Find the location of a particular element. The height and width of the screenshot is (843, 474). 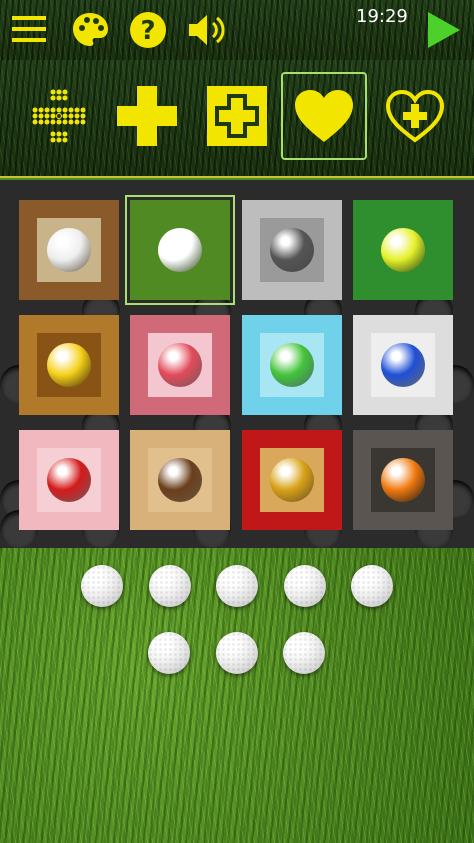

theme-ball-rose-heart is located at coordinates (69, 480).